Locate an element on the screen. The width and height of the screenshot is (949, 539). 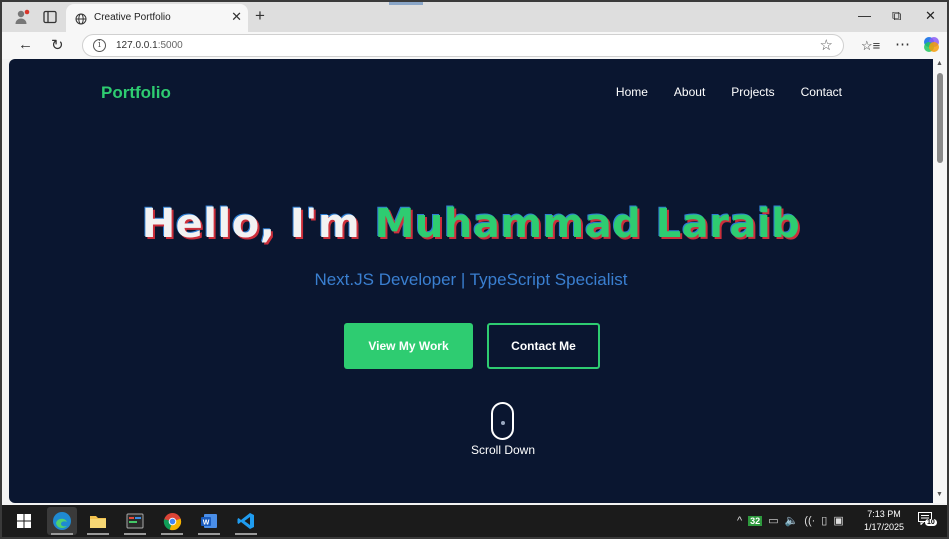
mouse-wheel-dot is located at coordinates (503, 423).